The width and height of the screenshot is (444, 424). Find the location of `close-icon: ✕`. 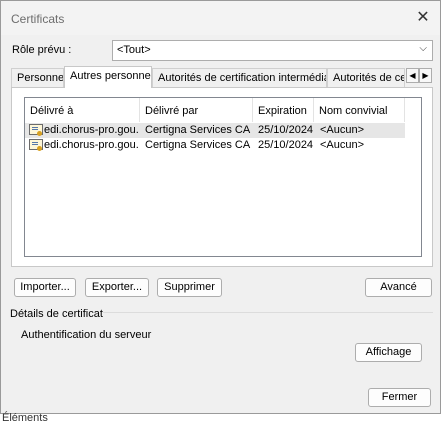

close-icon: ✕ is located at coordinates (423, 18).